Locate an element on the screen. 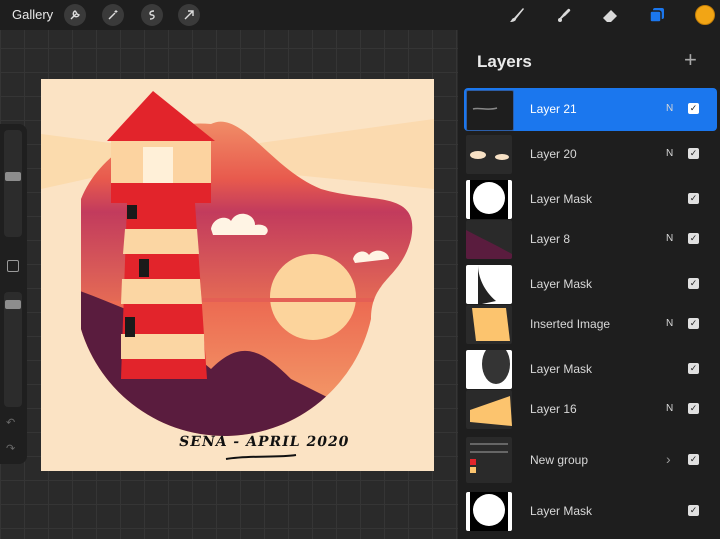 Image resolution: width=720 pixels, height=539 pixels. eraser-icon is located at coordinates (610, 15).